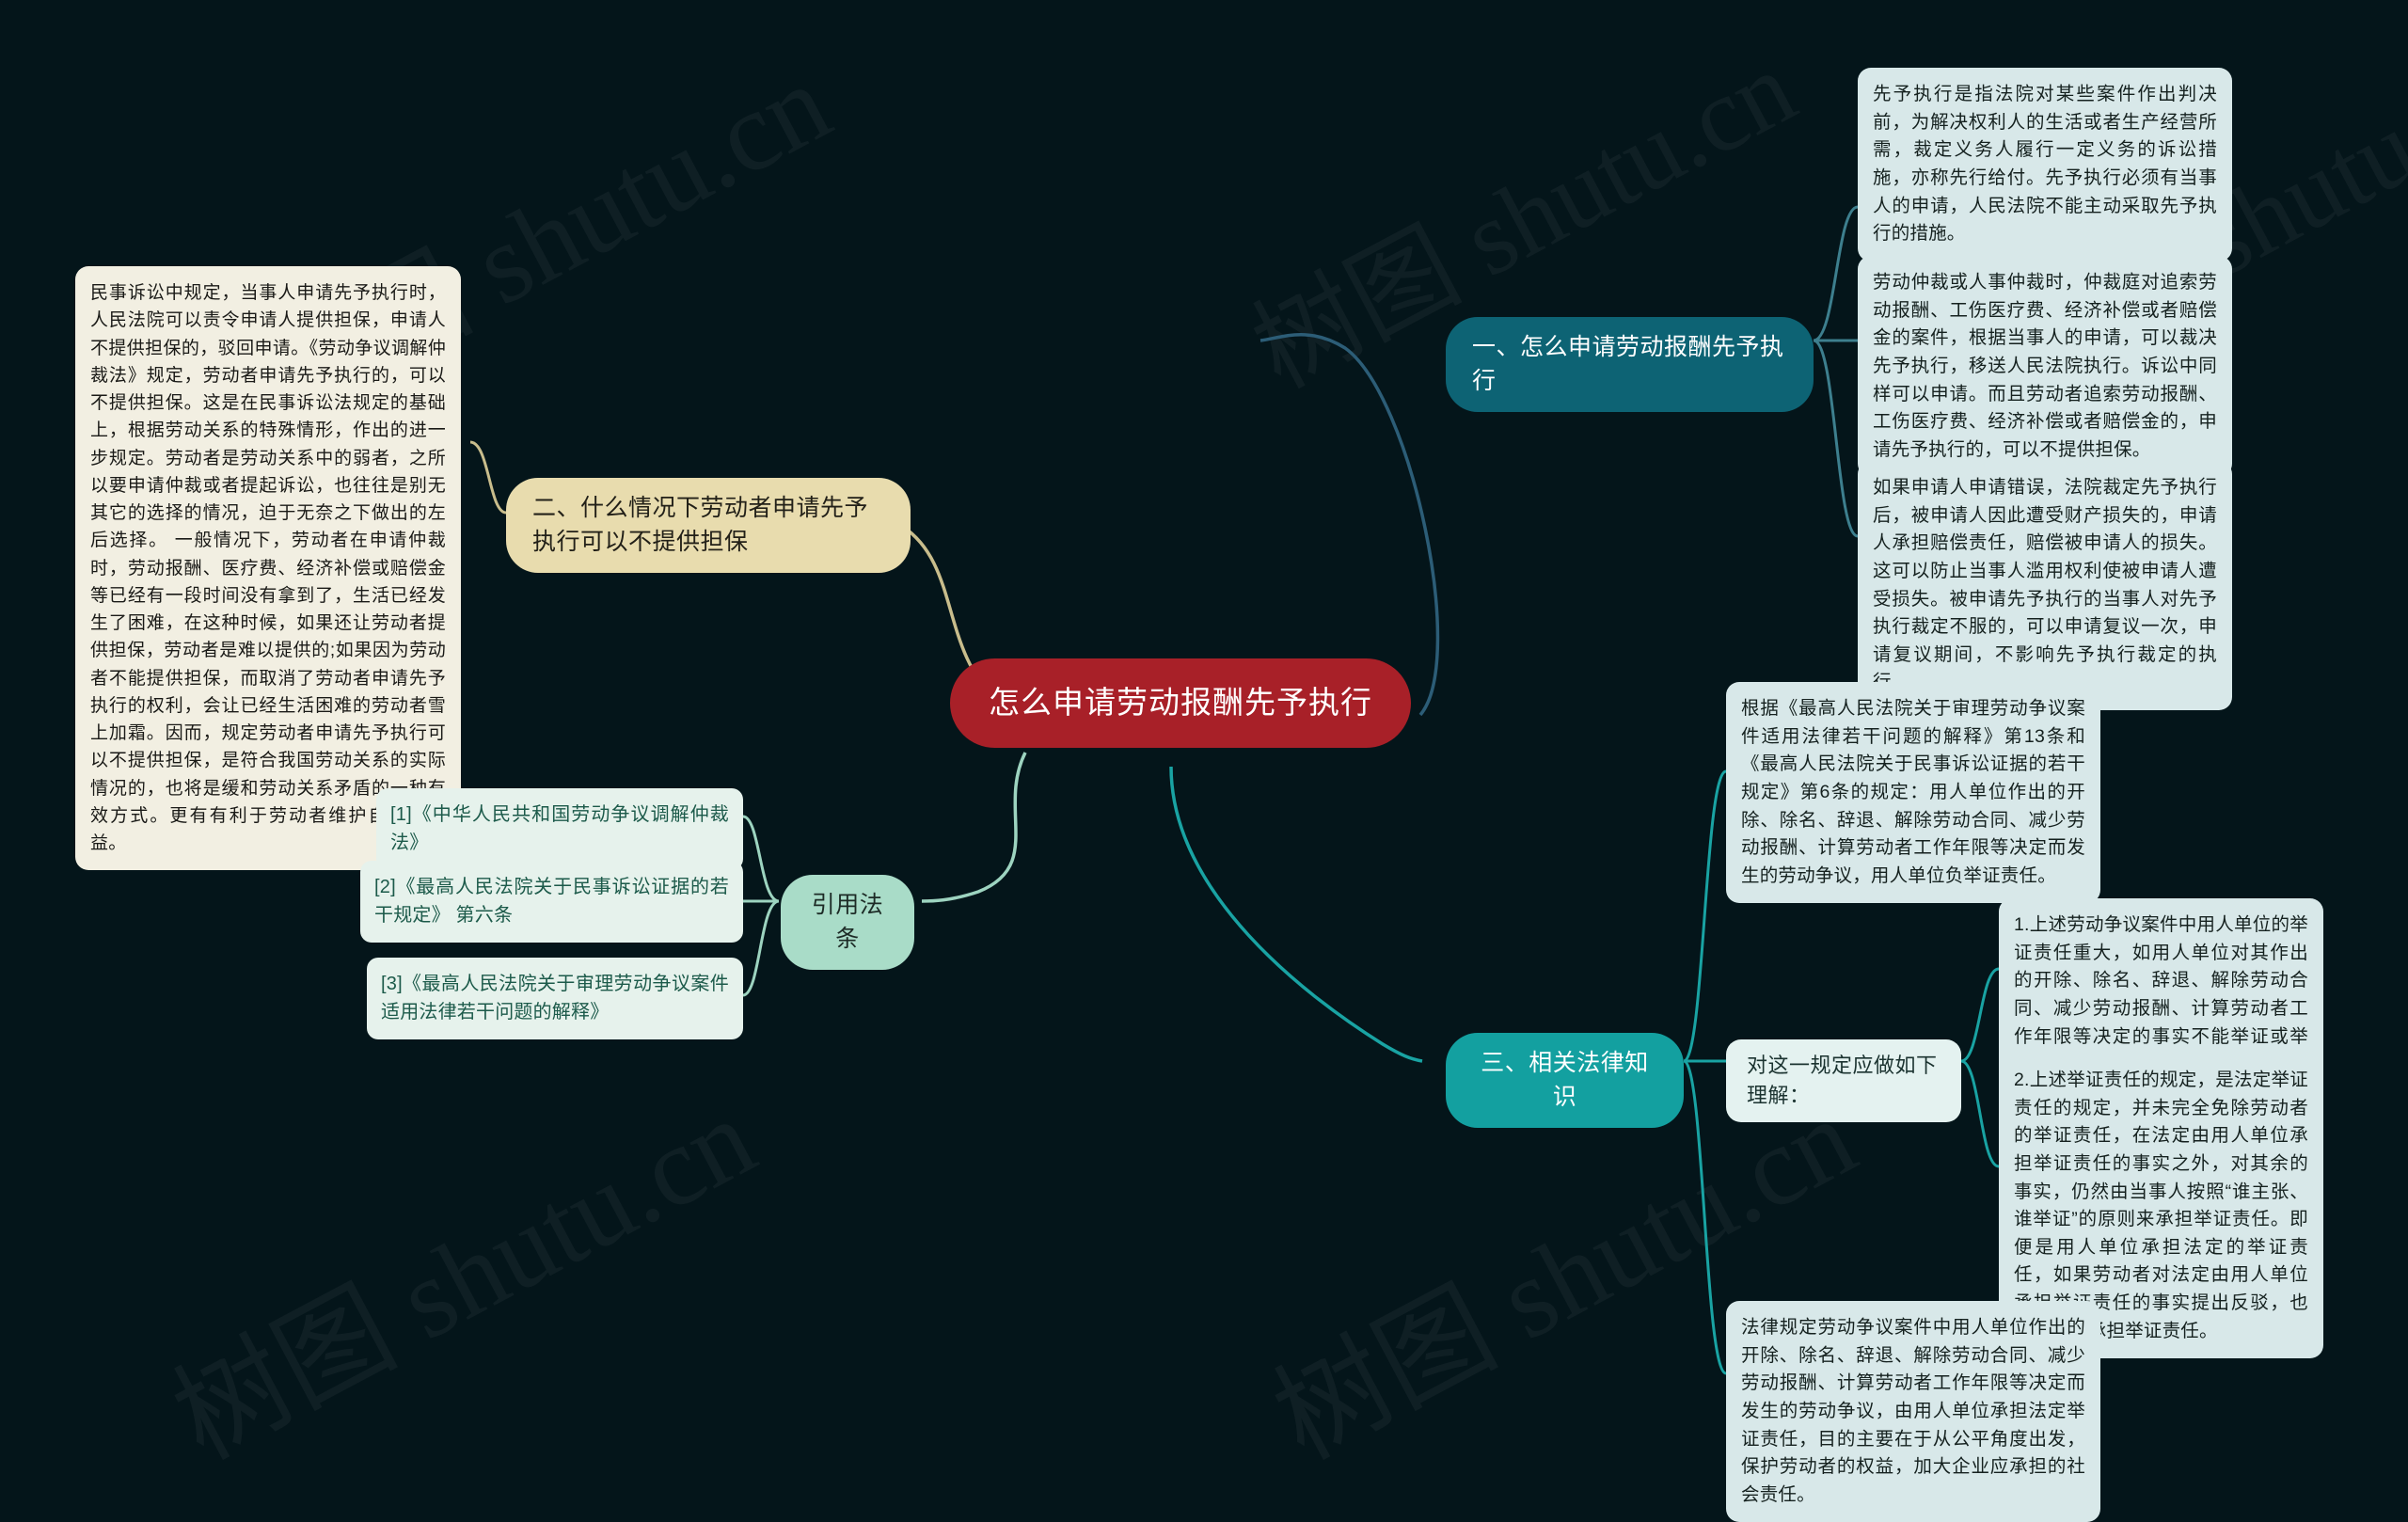  Describe the element at coordinates (974, 828) in the screenshot. I see `link-root-branch4` at that location.